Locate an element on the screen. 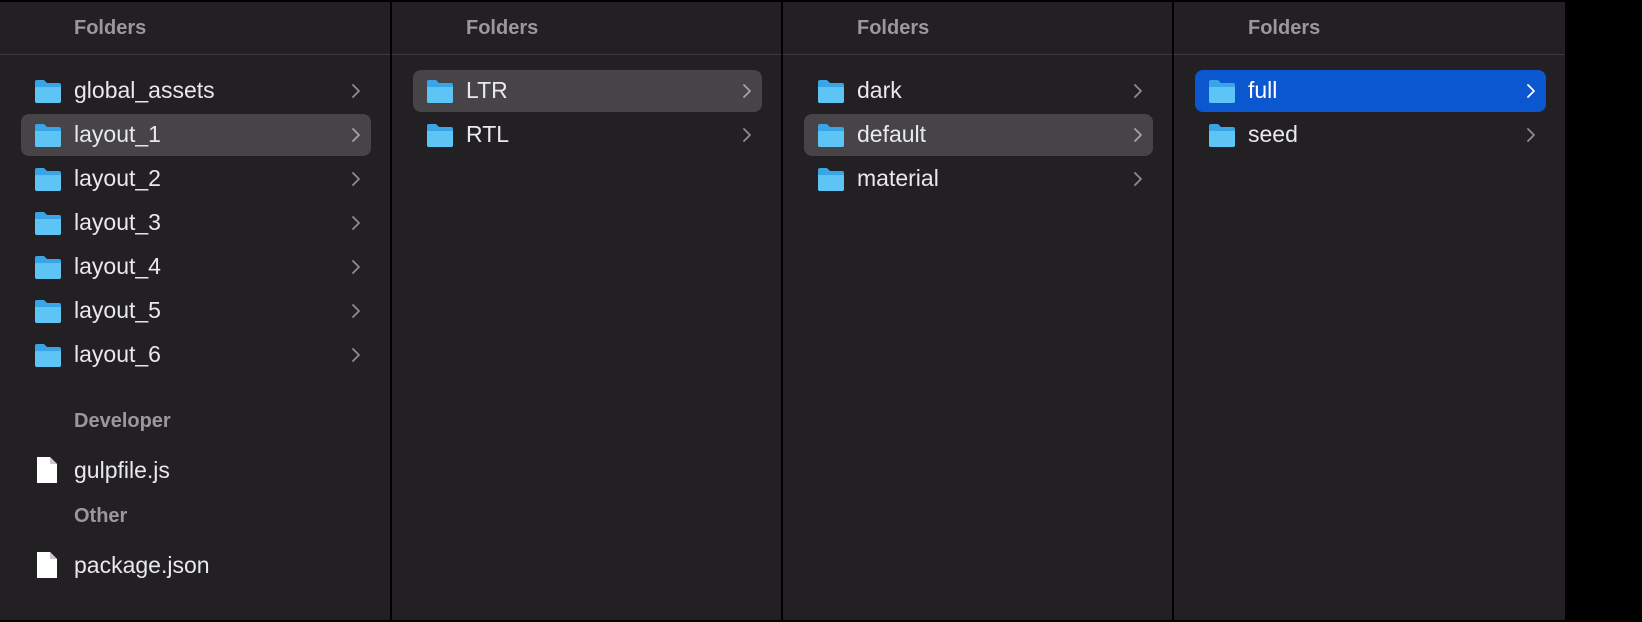 This screenshot has width=1642, height=622. folder-row-seed: seed is located at coordinates (1370, 135).